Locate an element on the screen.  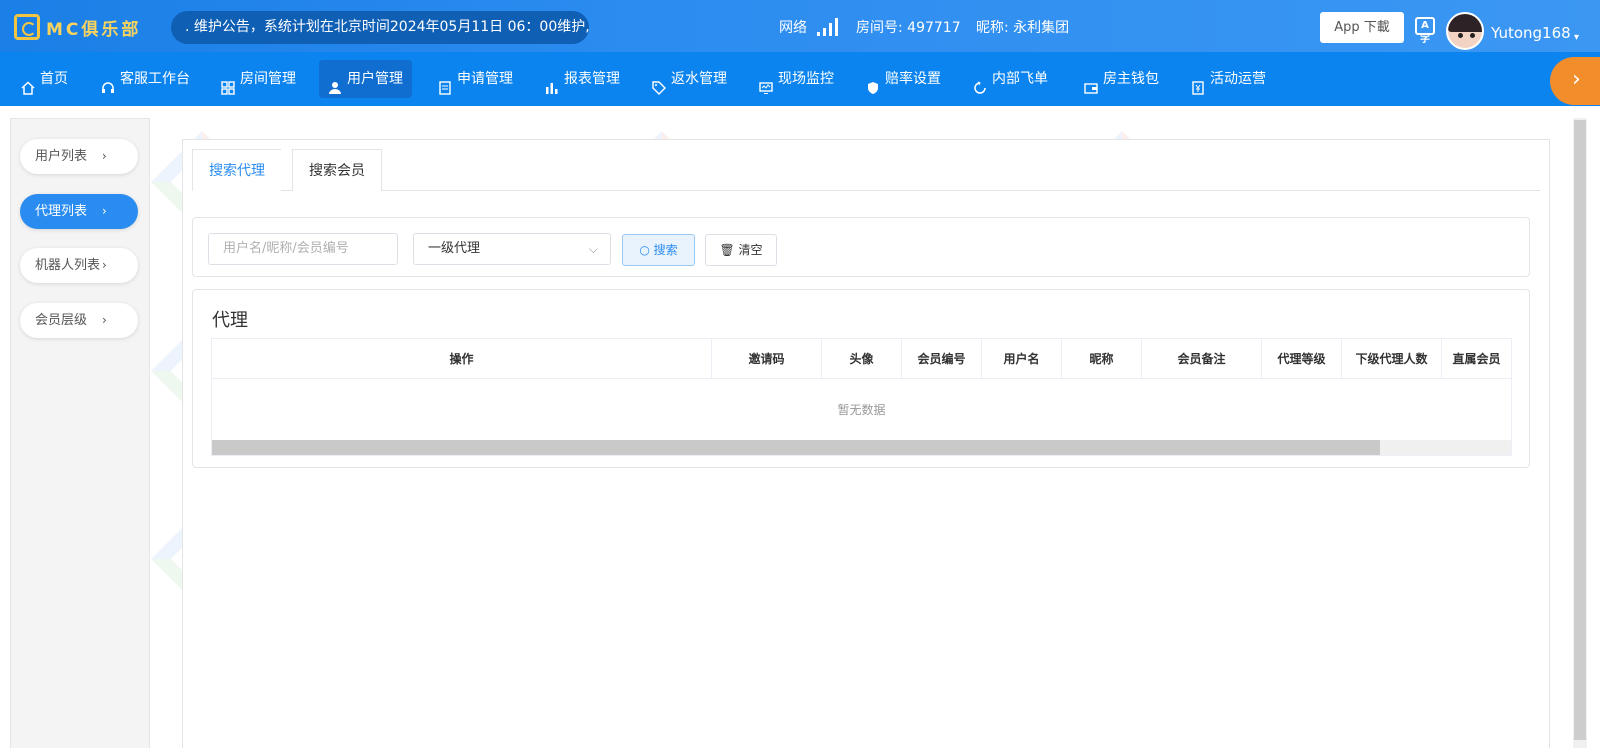
signal-icon is located at coordinates (827, 27).